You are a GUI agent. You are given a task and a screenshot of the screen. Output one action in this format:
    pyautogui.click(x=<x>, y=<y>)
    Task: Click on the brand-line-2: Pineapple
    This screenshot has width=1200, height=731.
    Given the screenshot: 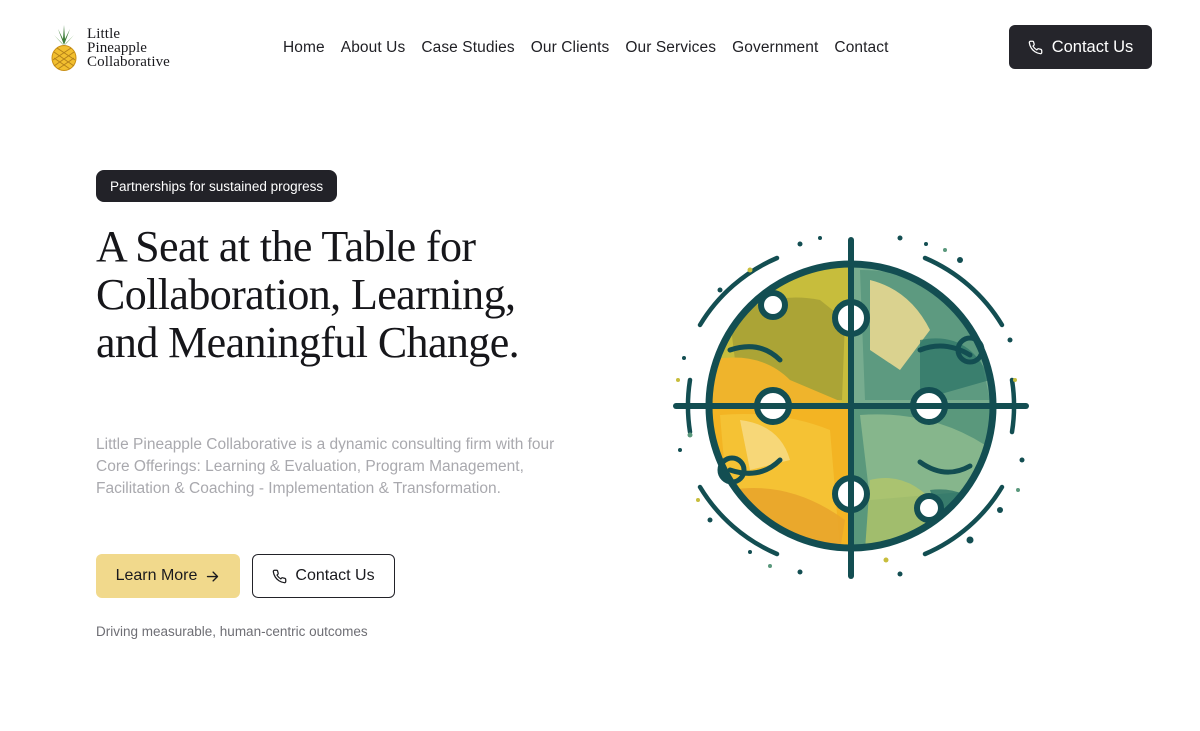 What is the action you would take?
    pyautogui.click(x=117, y=48)
    